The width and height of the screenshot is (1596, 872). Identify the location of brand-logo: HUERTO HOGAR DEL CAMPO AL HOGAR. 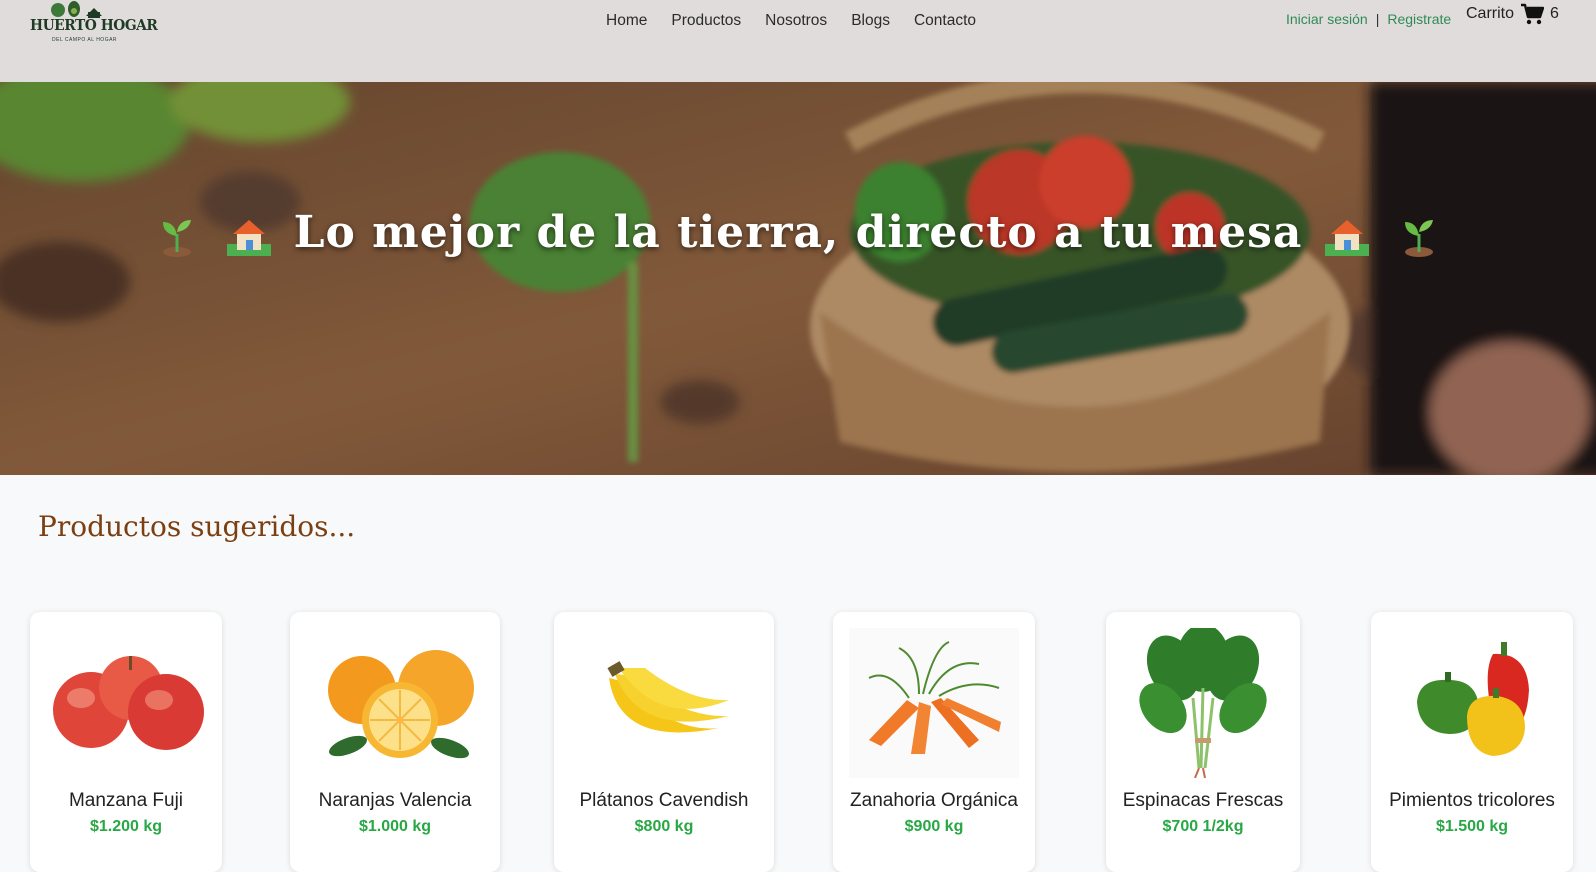
(94, 22).